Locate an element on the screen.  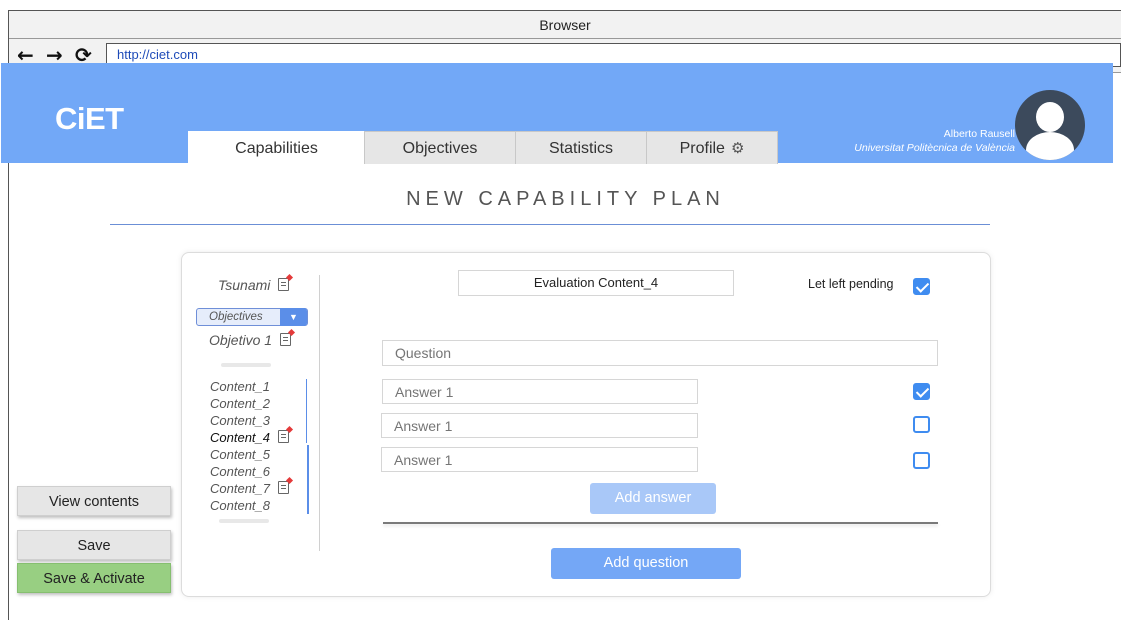
tree-objective-item: Objetivo 1 is located at coordinates (250, 340).